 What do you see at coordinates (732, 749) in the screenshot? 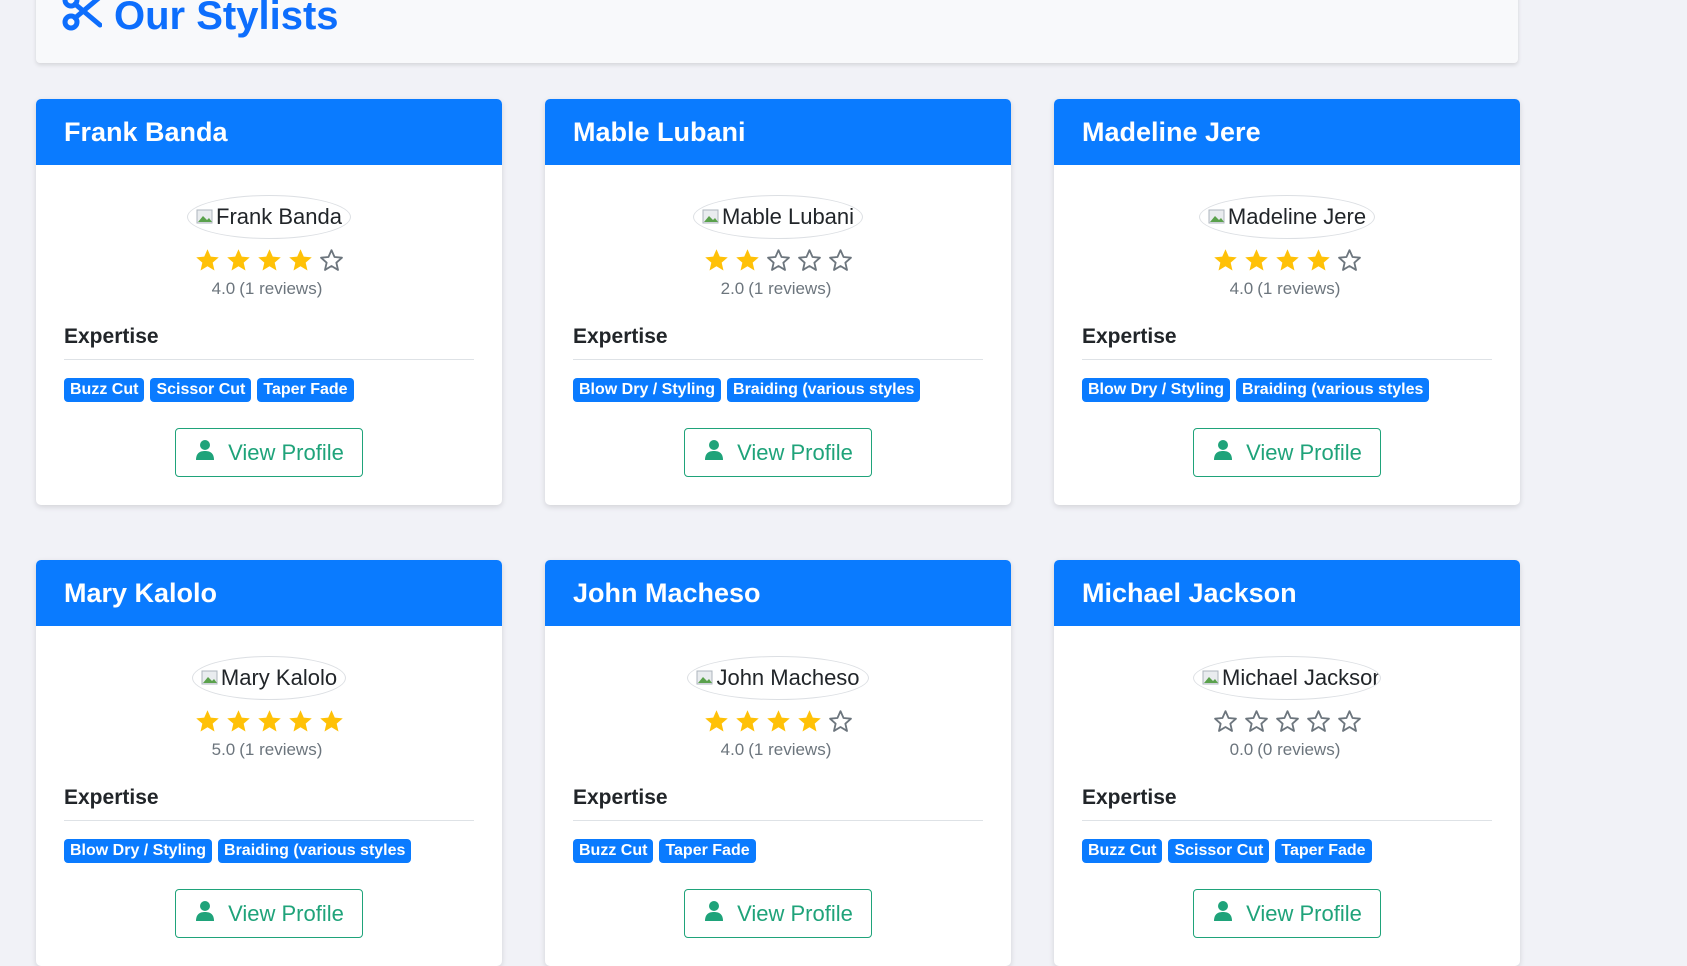
I see `rating-value: 4.0` at bounding box center [732, 749].